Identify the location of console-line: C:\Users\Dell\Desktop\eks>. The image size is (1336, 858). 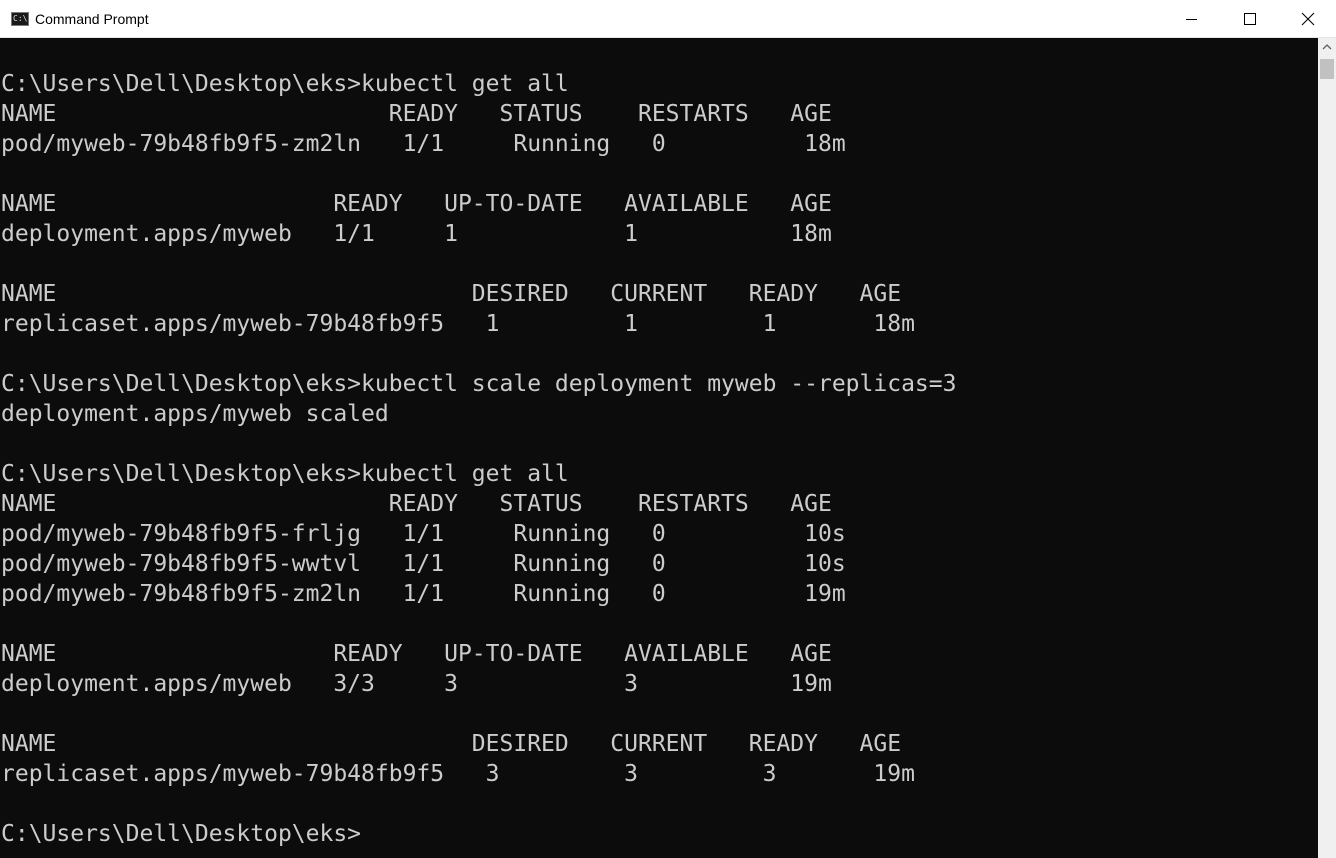
(181, 834).